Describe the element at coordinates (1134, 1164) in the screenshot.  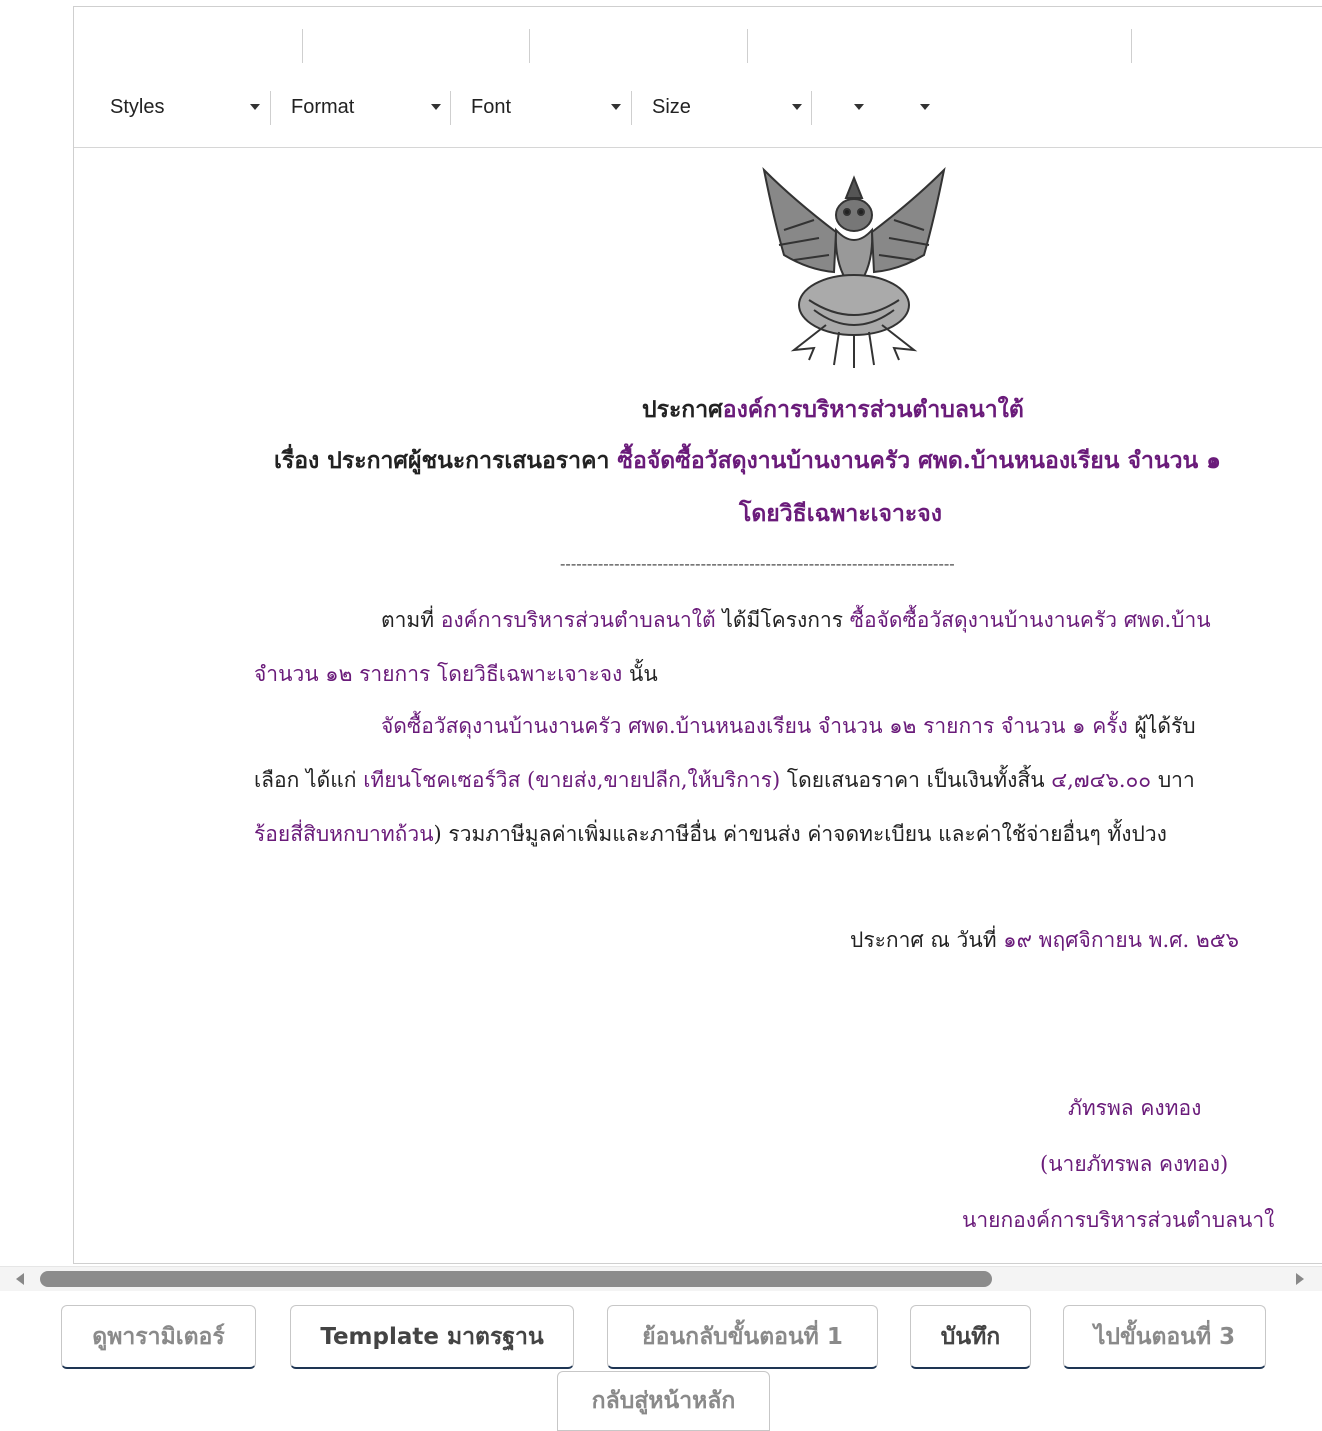
I see `signer-name: (นายภัทรพล คงทอง)` at that location.